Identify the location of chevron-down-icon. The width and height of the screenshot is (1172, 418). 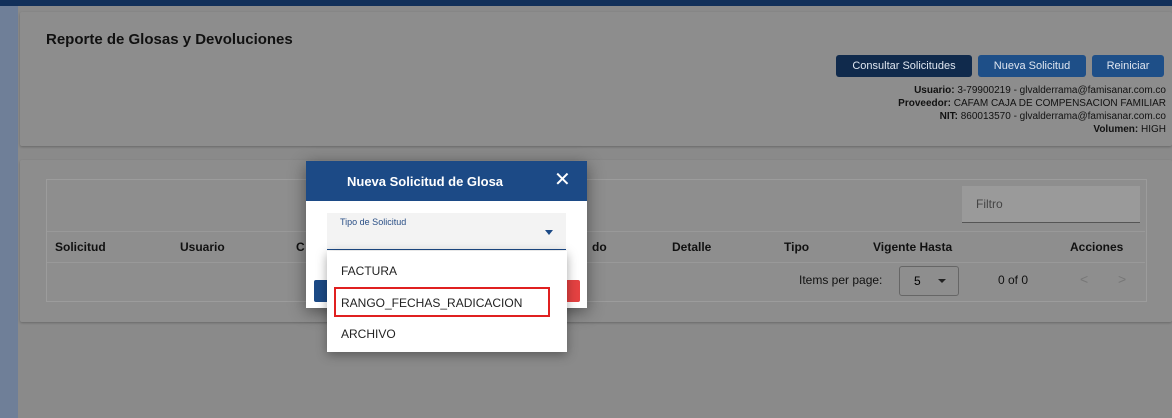
(942, 281).